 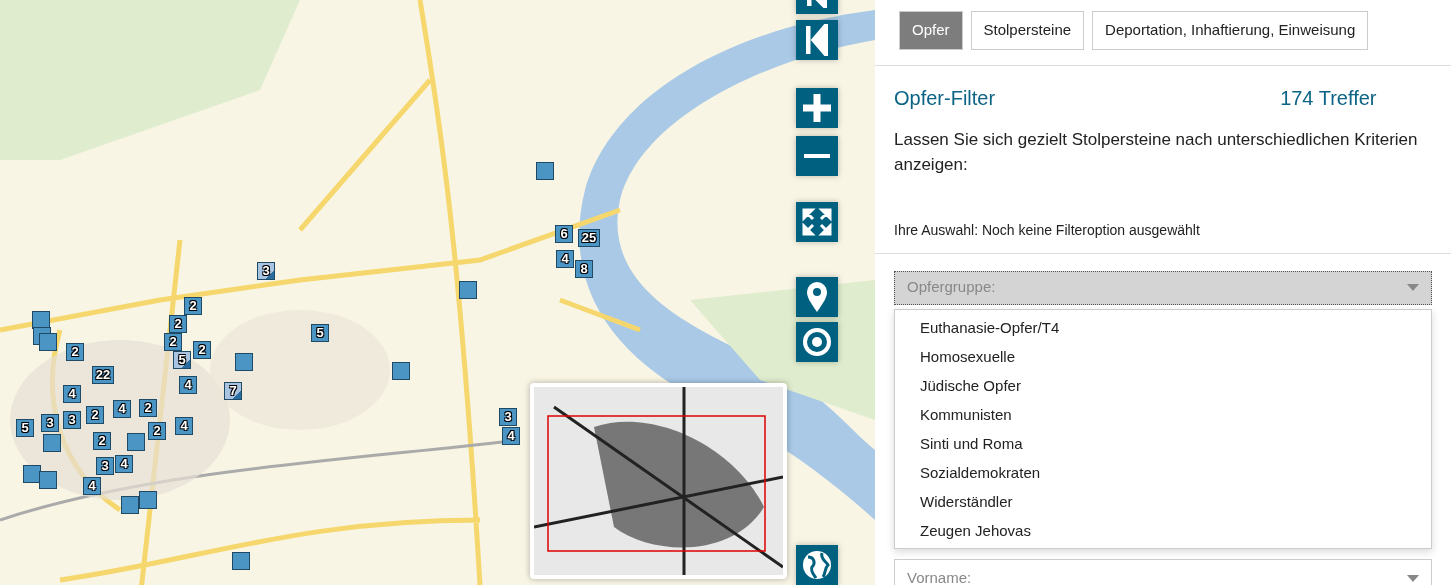 I want to click on marker-cluster: 25, so click(x=589, y=238).